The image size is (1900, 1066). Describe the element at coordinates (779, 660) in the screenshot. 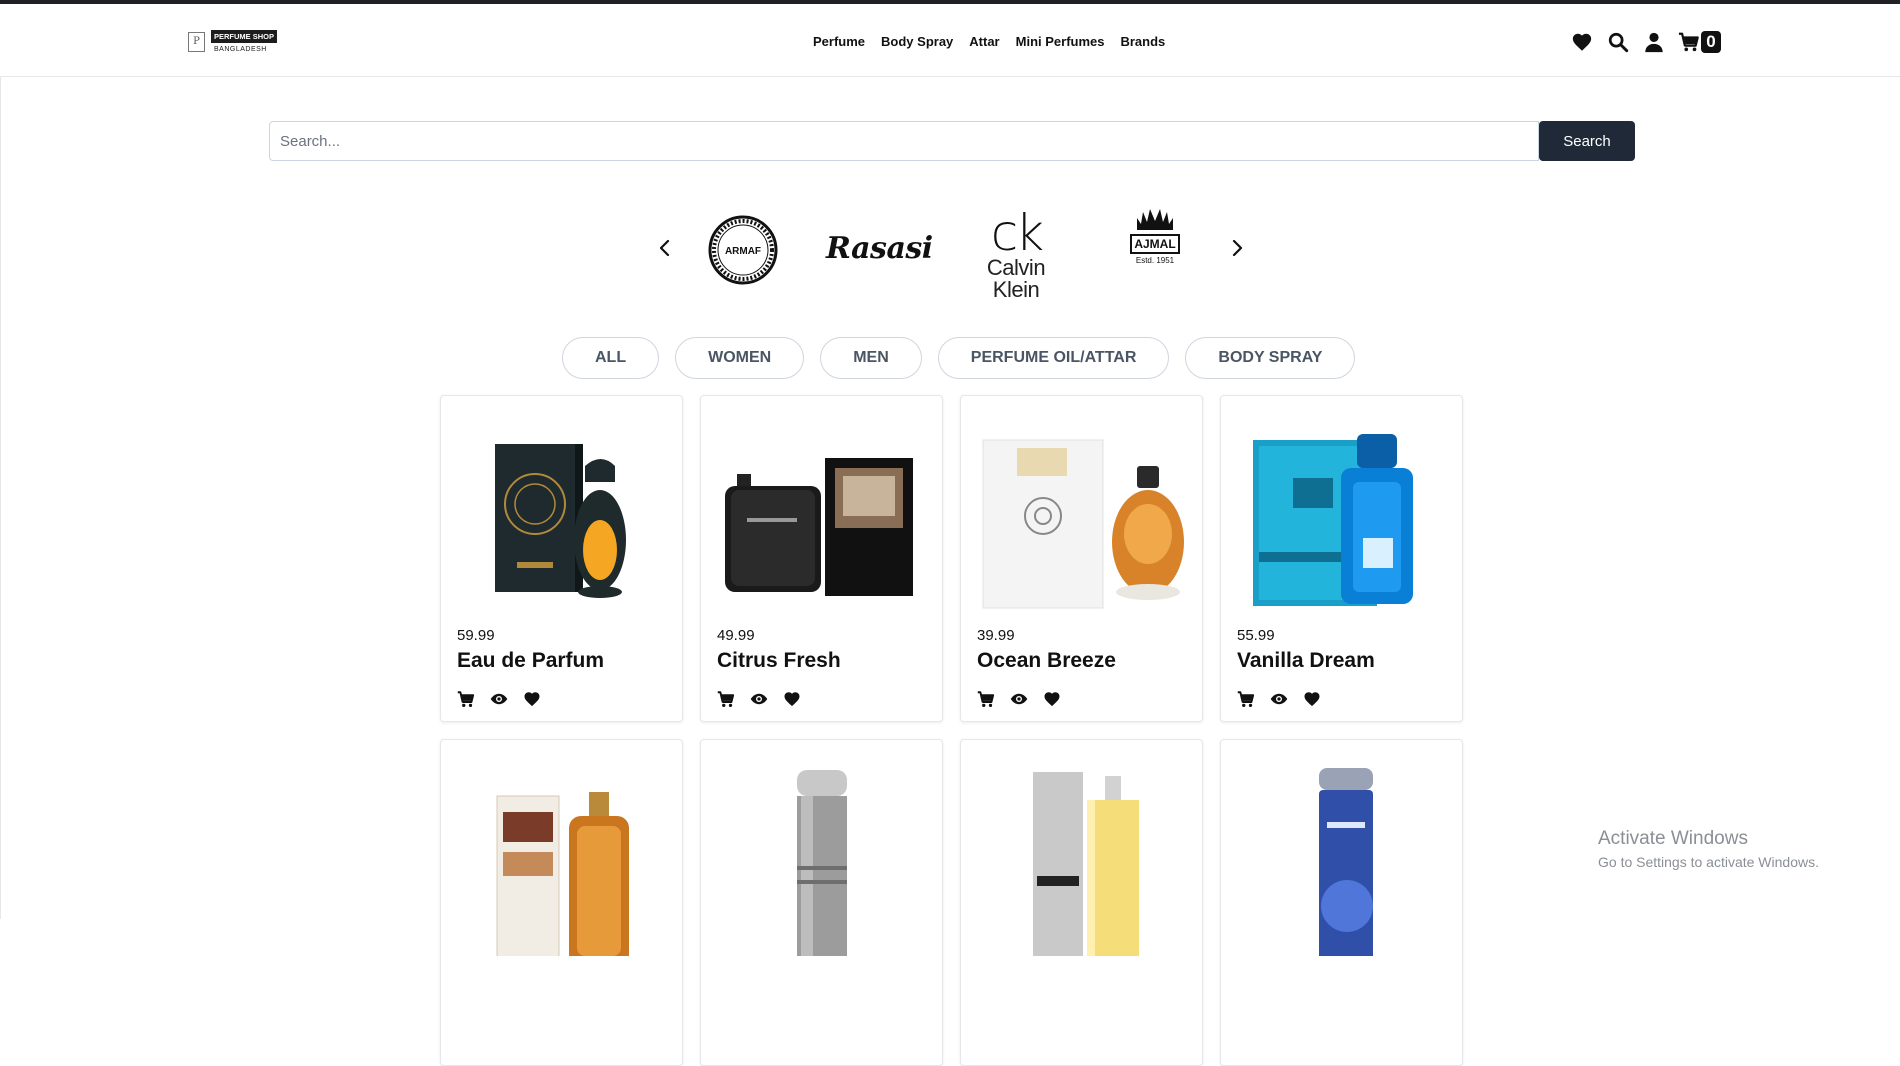

I see `product-name: Citrus Fresh` at that location.